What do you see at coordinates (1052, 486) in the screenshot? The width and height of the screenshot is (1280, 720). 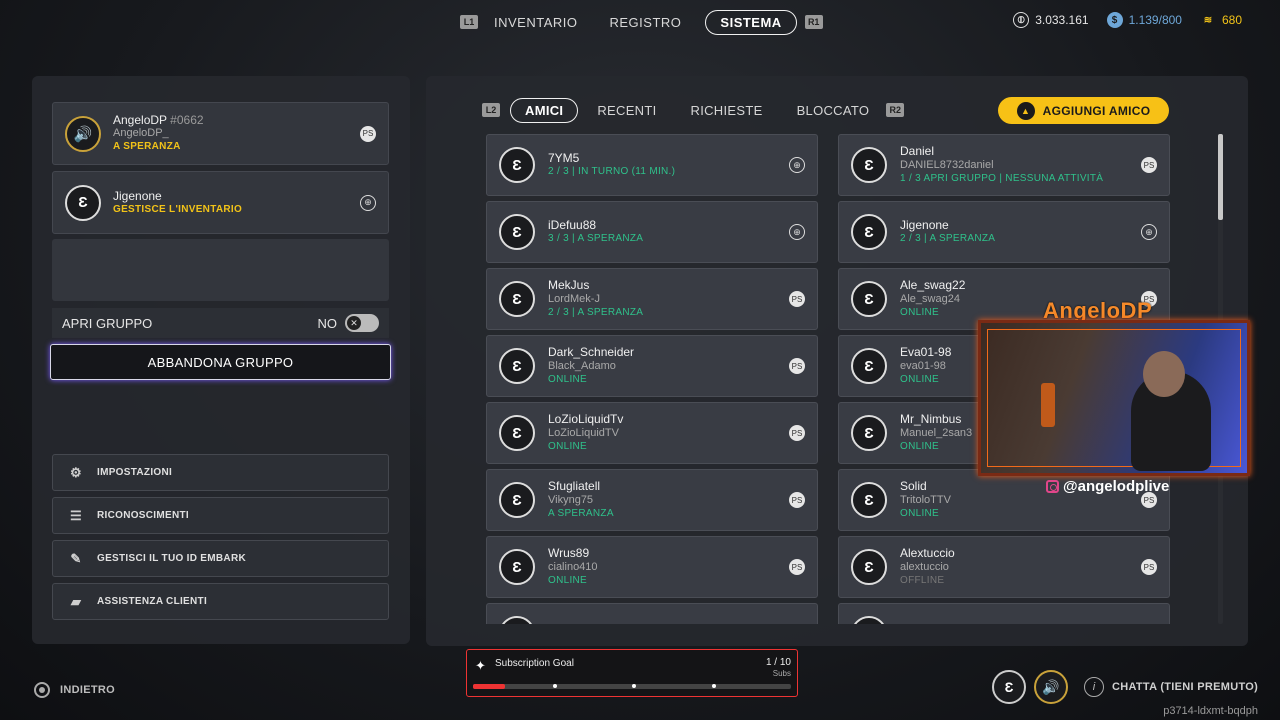 I see `instagram-icon` at bounding box center [1052, 486].